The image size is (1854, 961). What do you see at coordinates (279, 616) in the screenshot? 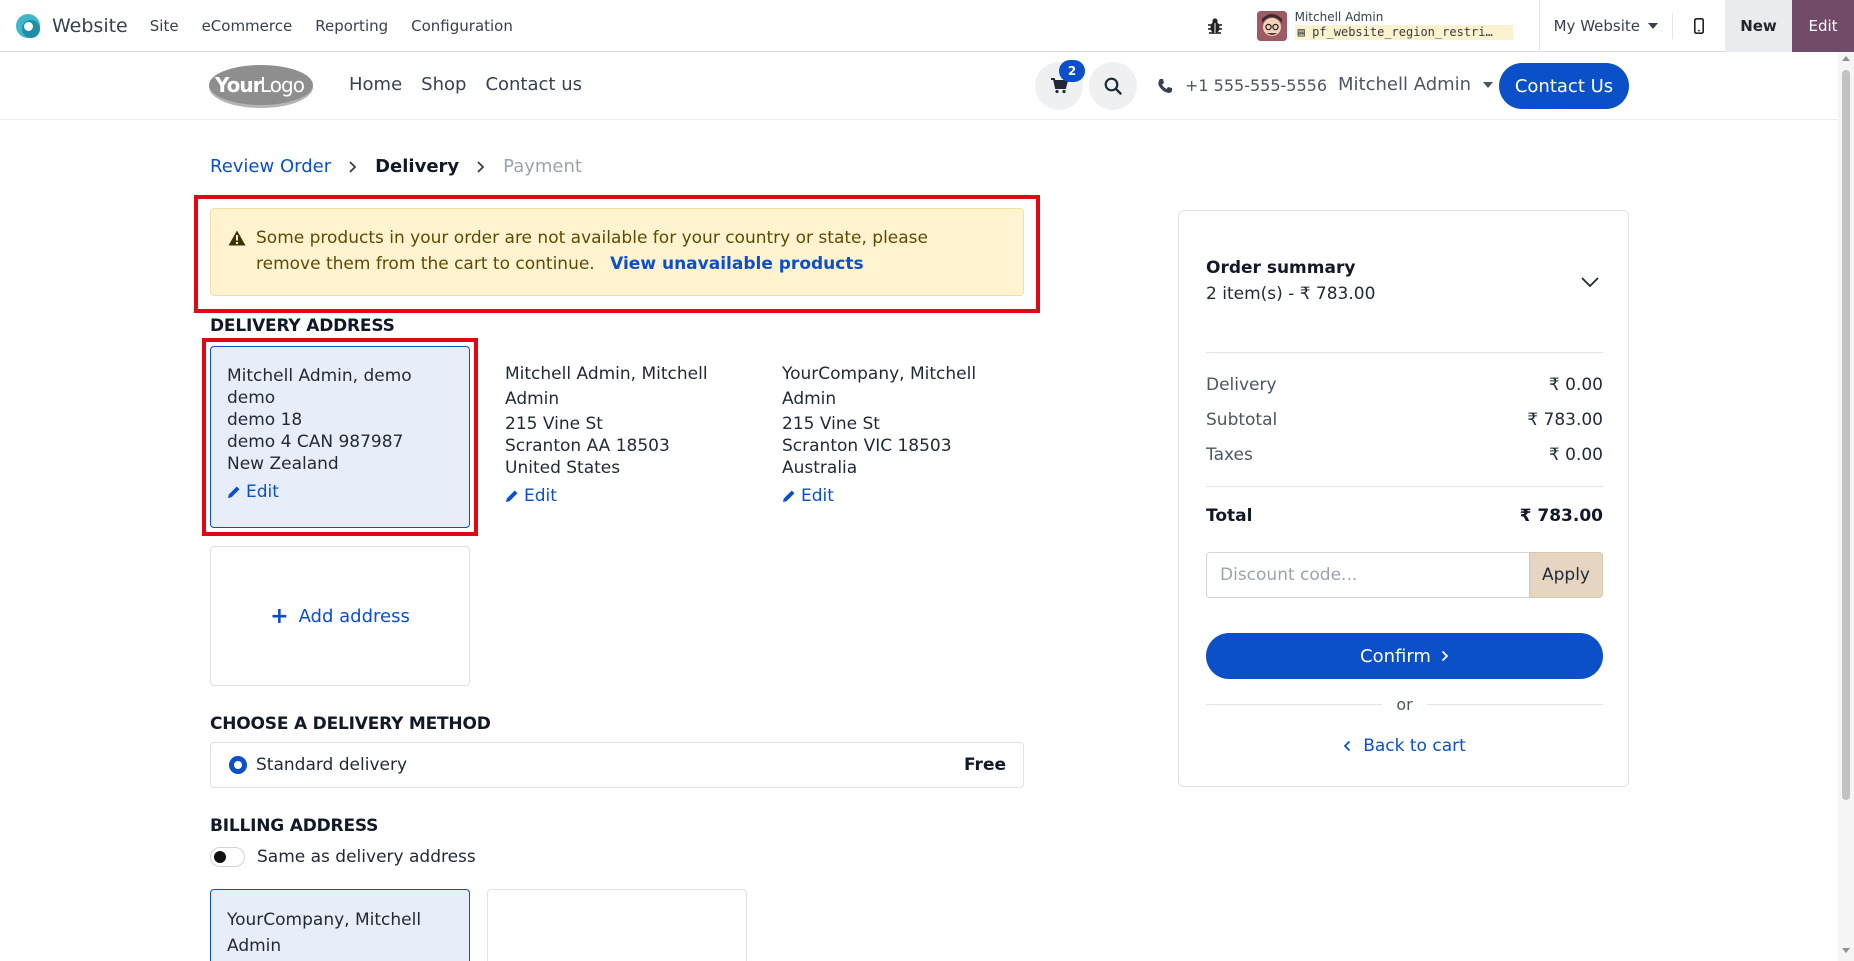
I see `plus-icon: +` at bounding box center [279, 616].